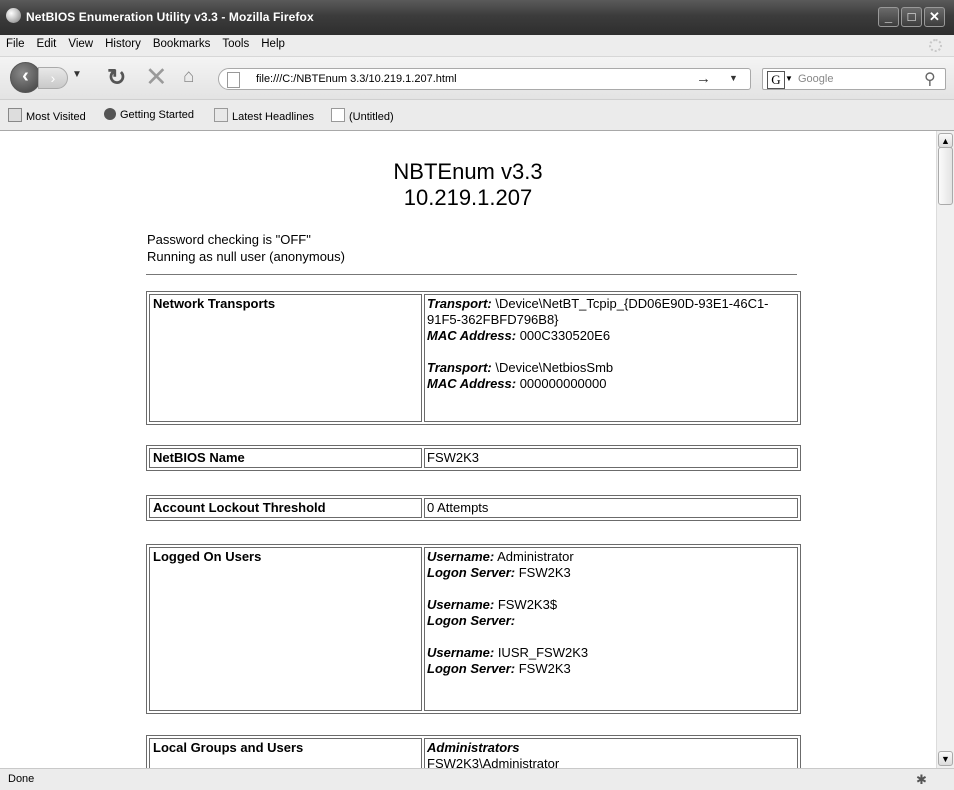  What do you see at coordinates (188, 77) in the screenshot?
I see `home-icon: ⌂` at bounding box center [188, 77].